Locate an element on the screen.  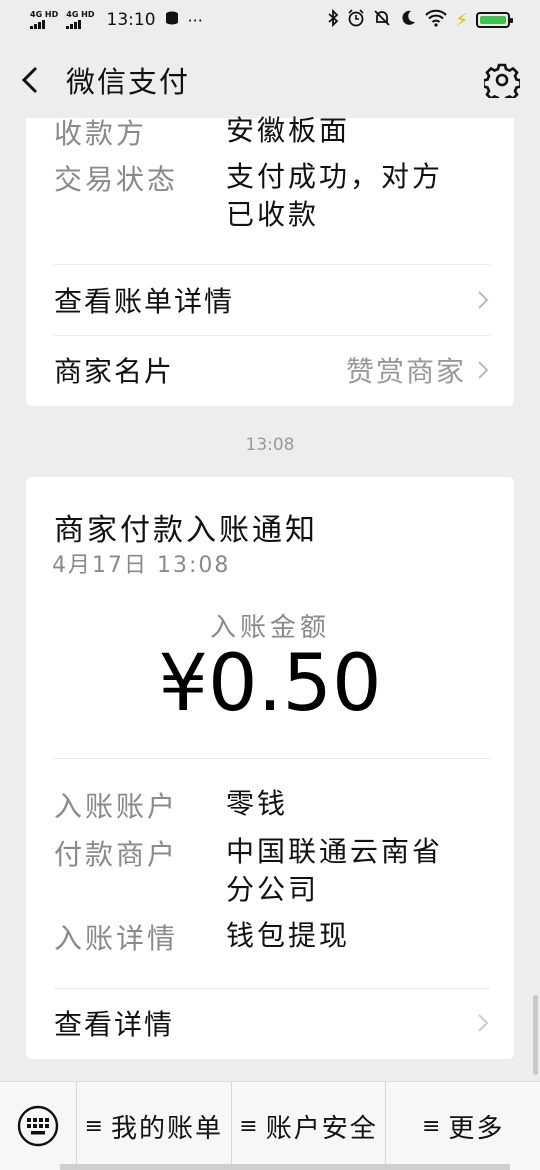
chevron-left-icon is located at coordinates (29, 80).